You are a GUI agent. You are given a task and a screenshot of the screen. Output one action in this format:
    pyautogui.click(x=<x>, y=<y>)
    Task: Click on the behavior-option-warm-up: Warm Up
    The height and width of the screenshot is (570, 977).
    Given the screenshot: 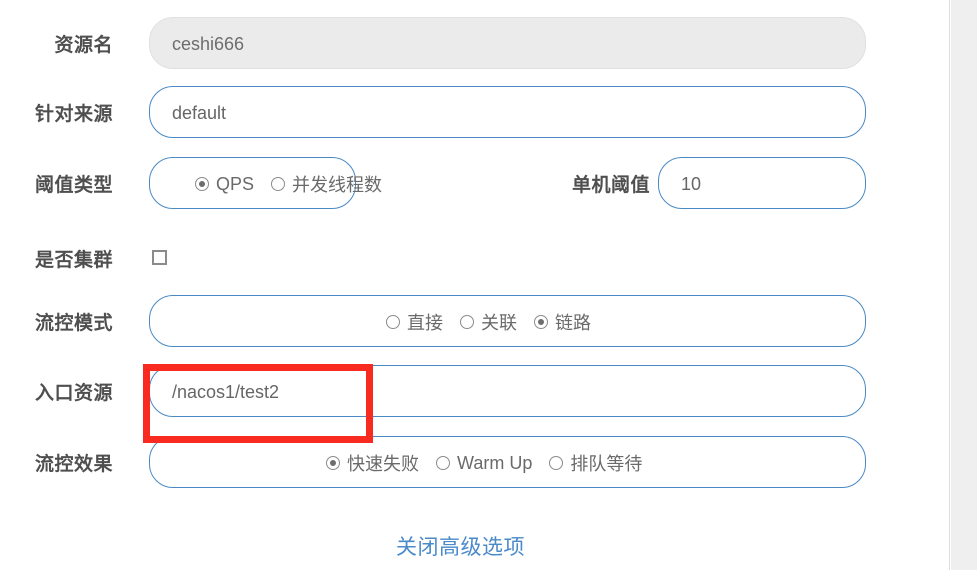 What is the action you would take?
    pyautogui.click(x=484, y=463)
    